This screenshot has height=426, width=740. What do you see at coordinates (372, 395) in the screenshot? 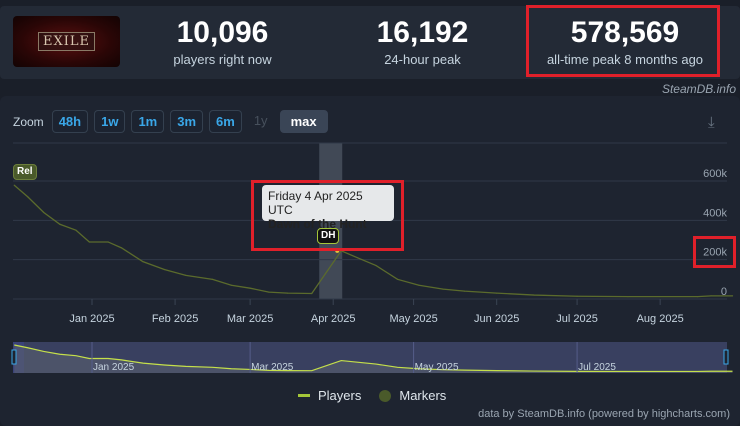
I see `legend: Players Markers` at bounding box center [372, 395].